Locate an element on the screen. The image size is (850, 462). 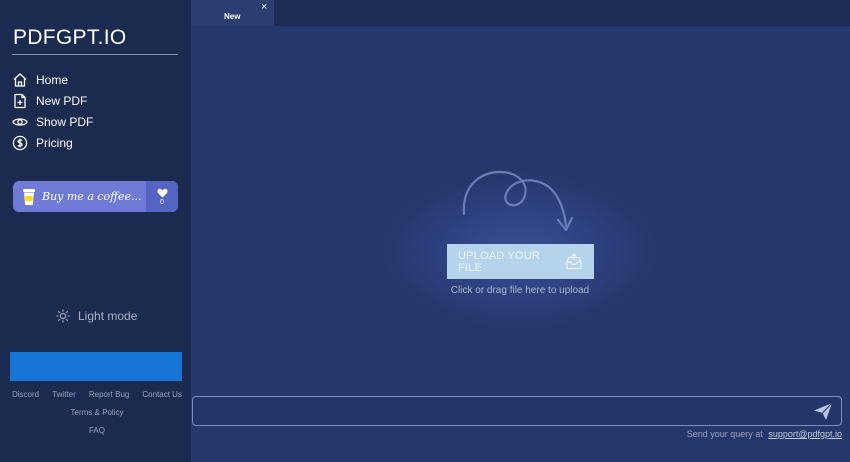
tab-bar: New × is located at coordinates (520, 13).